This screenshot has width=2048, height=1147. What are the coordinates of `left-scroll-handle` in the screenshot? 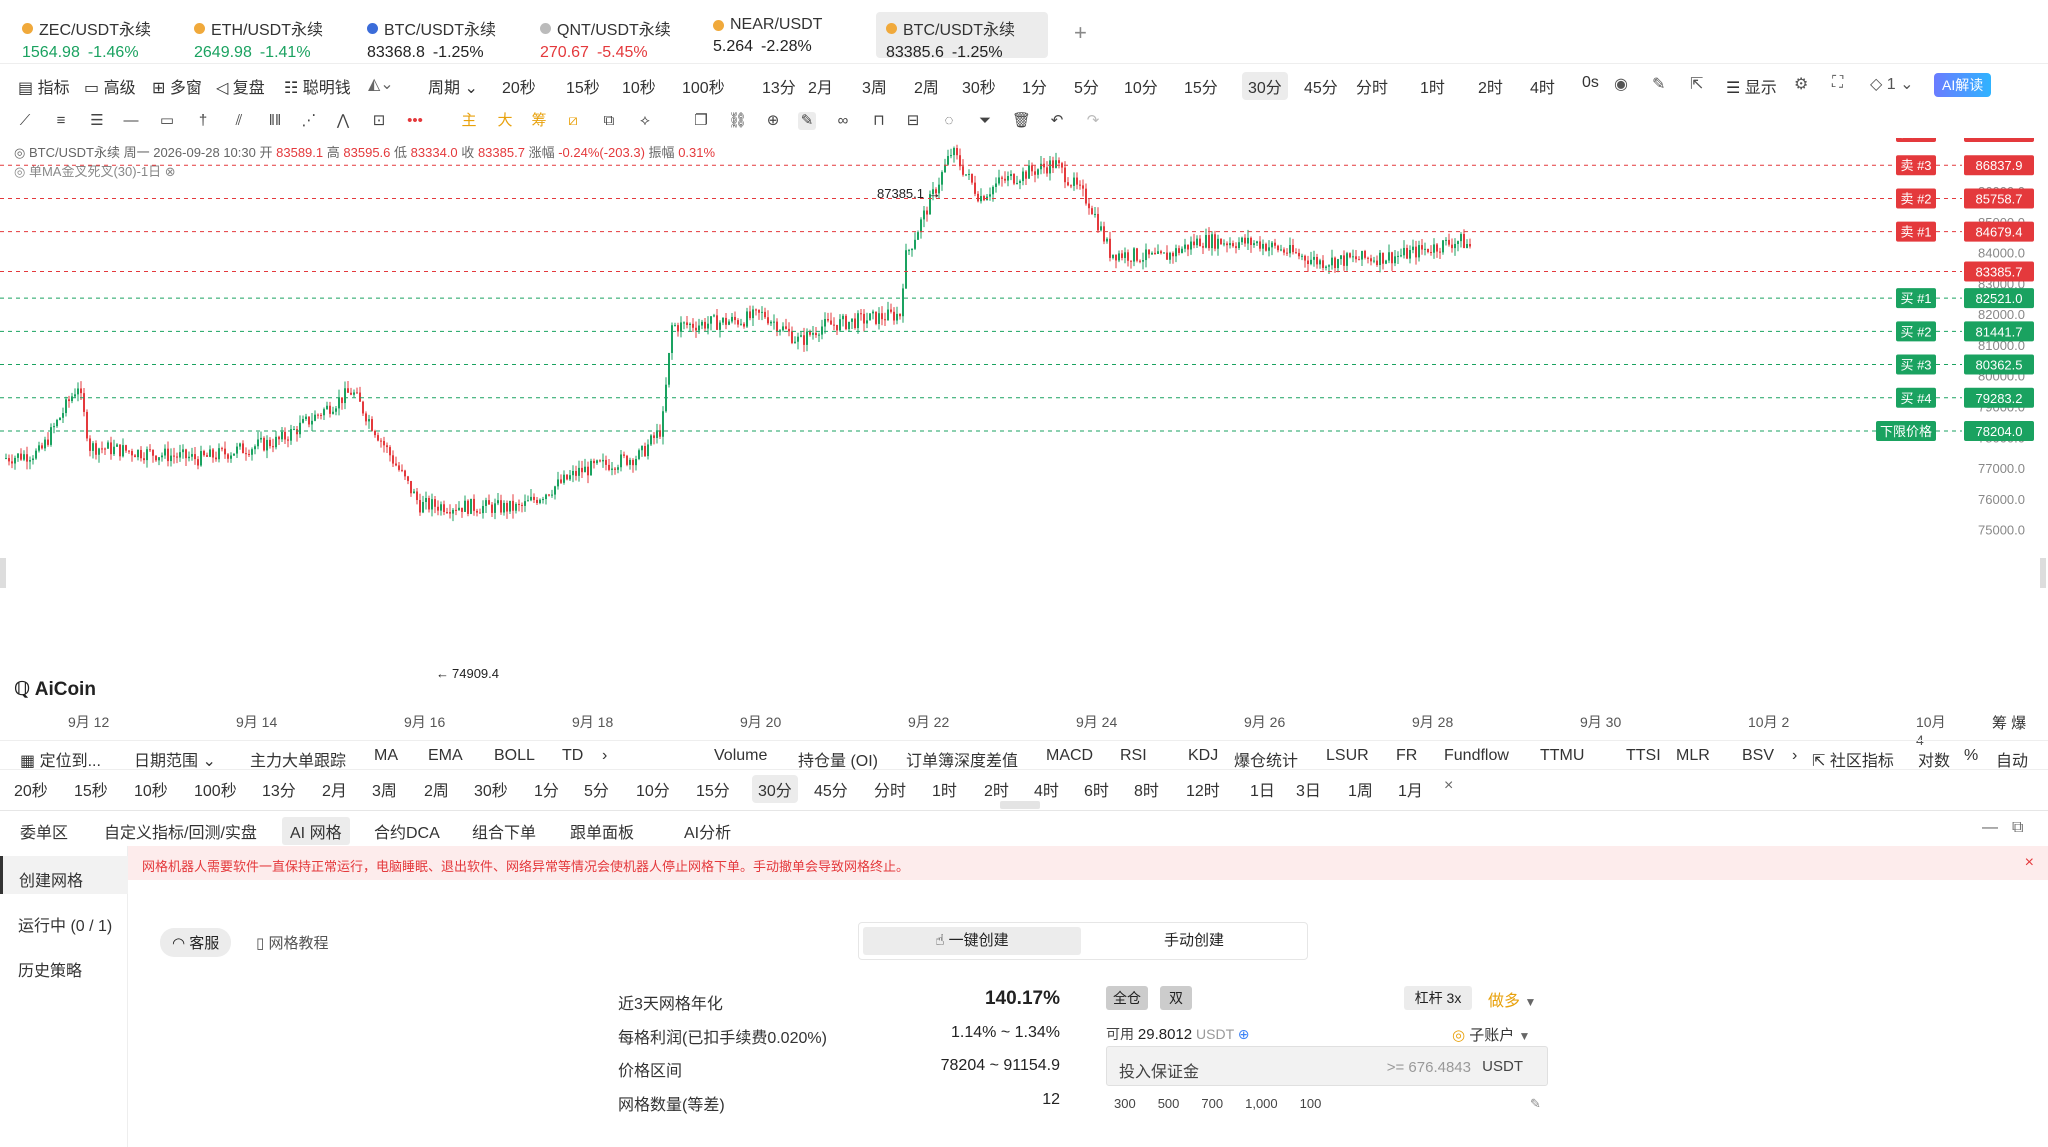 It's located at (3, 573).